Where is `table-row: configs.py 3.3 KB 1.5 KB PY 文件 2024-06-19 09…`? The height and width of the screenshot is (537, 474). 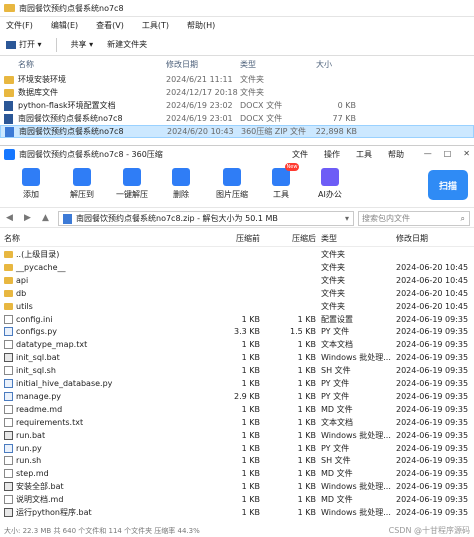
table-row: configs.py 3.3 KB 1.5 KB PY 文件 2024-06-19 09… is located at coordinates (237, 331).